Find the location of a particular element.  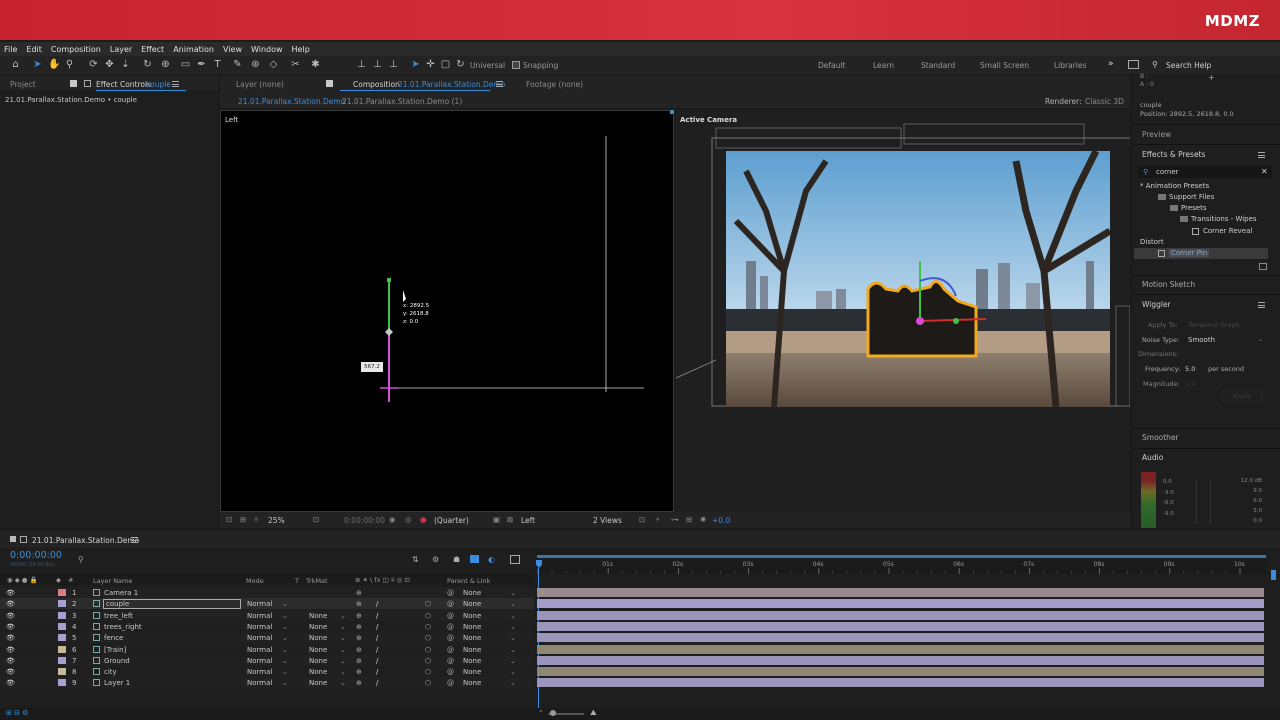

layer-name: [Train] is located at coordinates (115, 650).